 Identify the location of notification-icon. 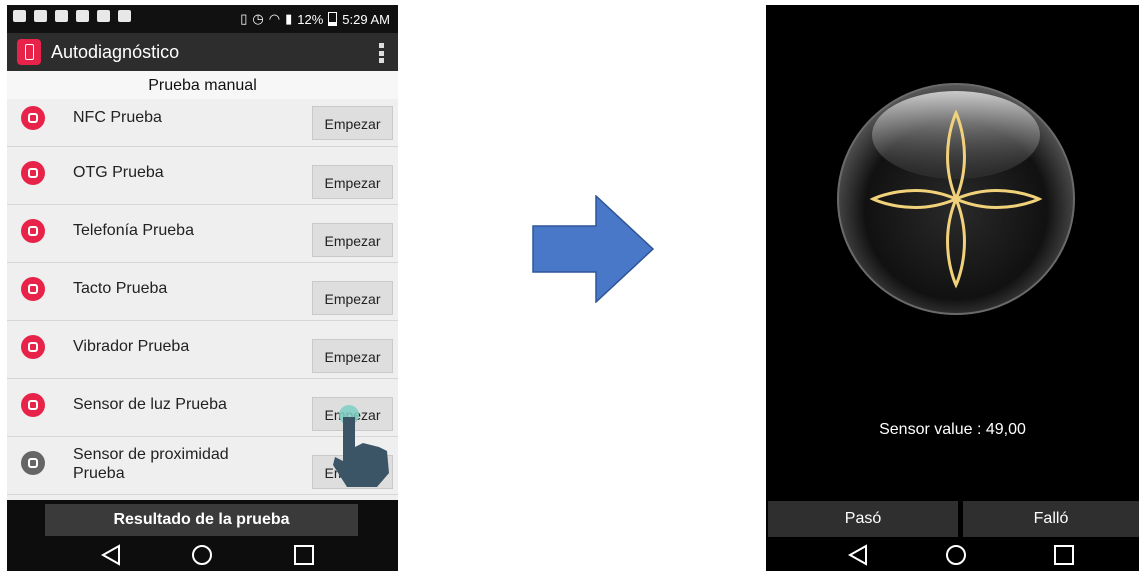
(19, 16).